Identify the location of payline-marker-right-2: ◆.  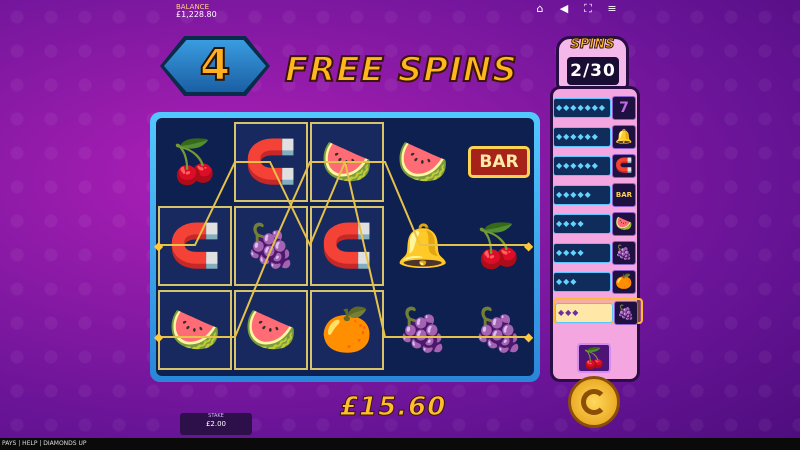
(529, 337).